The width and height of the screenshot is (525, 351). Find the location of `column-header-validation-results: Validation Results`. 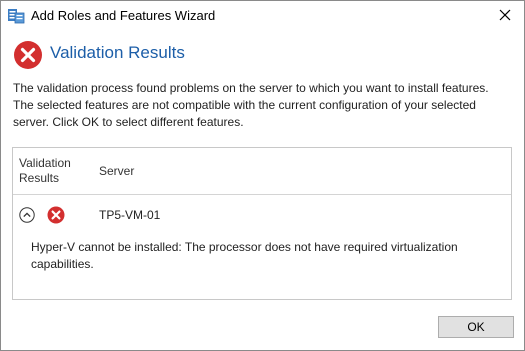

column-header-validation-results: Validation Results is located at coordinates (59, 171).